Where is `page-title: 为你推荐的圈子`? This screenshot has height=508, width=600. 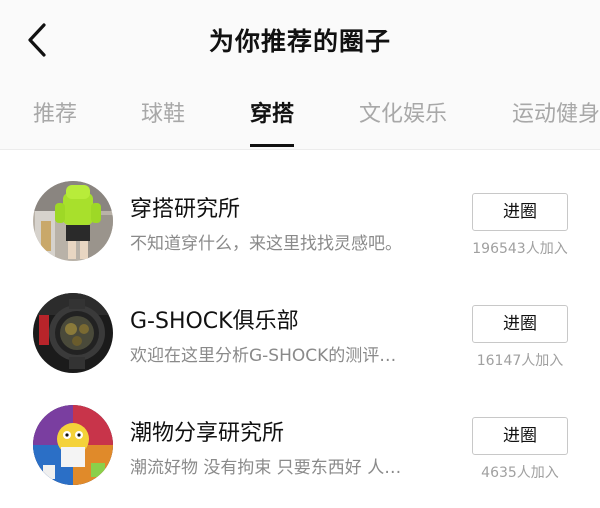 page-title: 为你推荐的圈子 is located at coordinates (299, 41).